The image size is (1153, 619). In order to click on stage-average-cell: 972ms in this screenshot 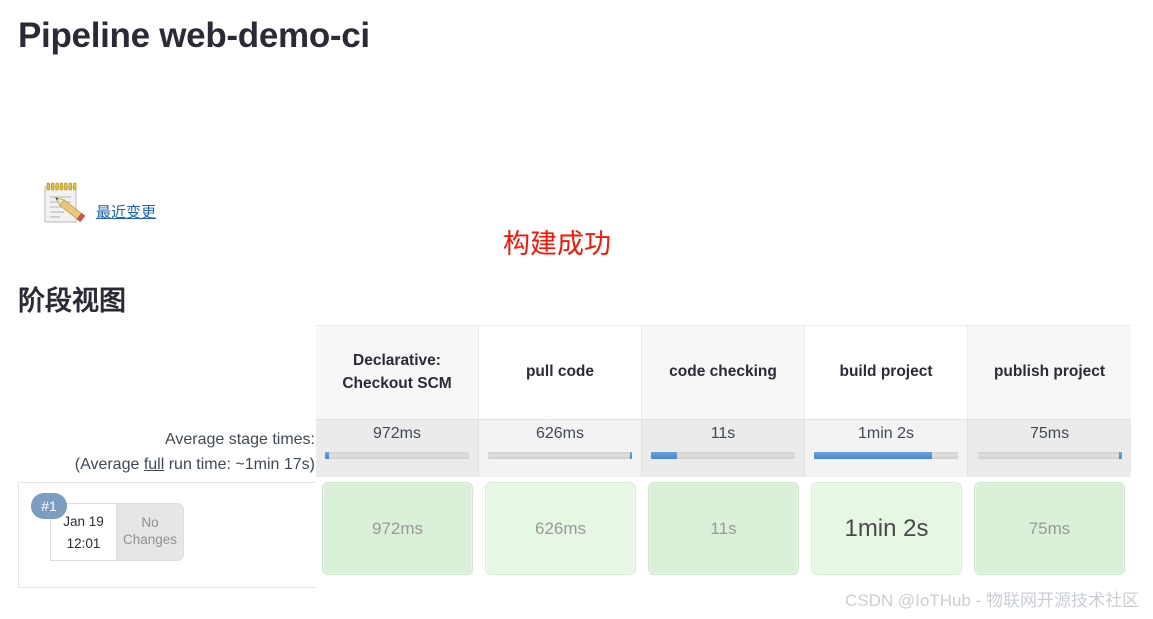, I will do `click(397, 448)`.